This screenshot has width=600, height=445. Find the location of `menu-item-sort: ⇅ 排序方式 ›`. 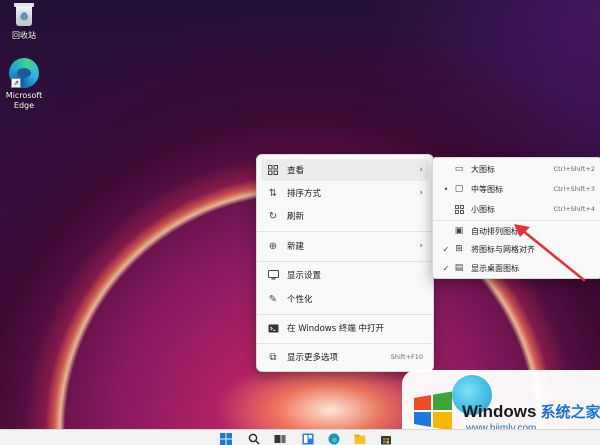

menu-item-sort: ⇅ 排序方式 › is located at coordinates (345, 193).